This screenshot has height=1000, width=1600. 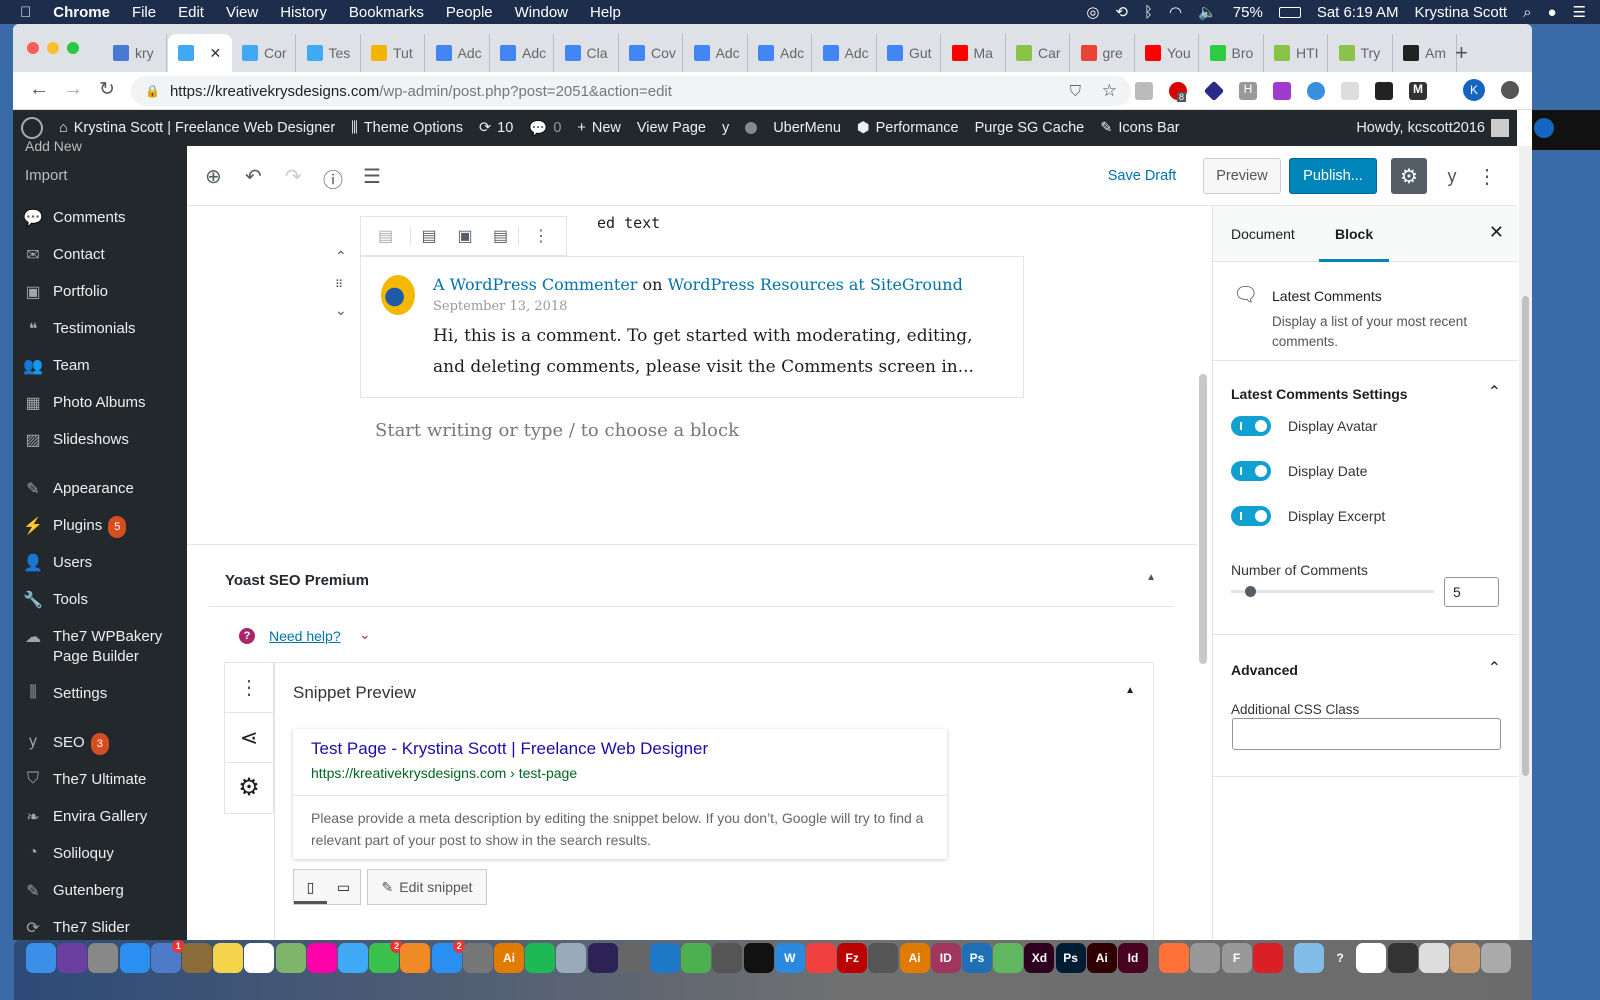 What do you see at coordinates (1461, 12) in the screenshot?
I see `user-name: Krystina Scott` at bounding box center [1461, 12].